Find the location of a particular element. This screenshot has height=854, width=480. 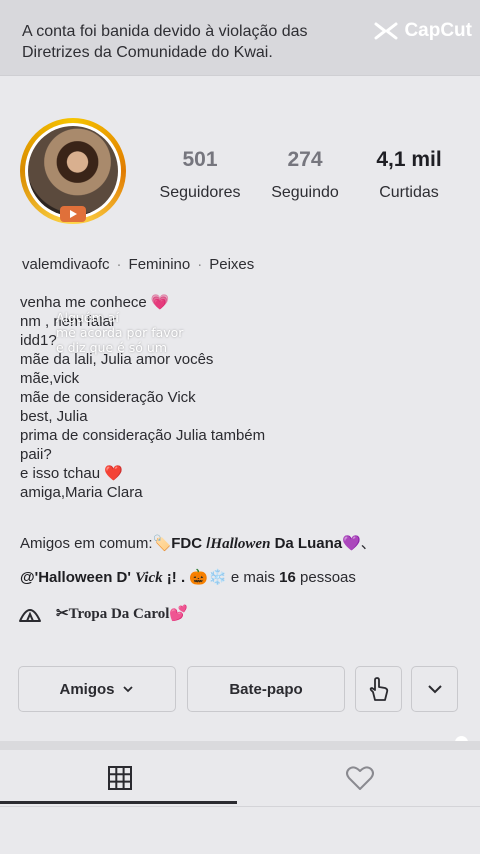

username: valemdivaofc is located at coordinates (66, 264).